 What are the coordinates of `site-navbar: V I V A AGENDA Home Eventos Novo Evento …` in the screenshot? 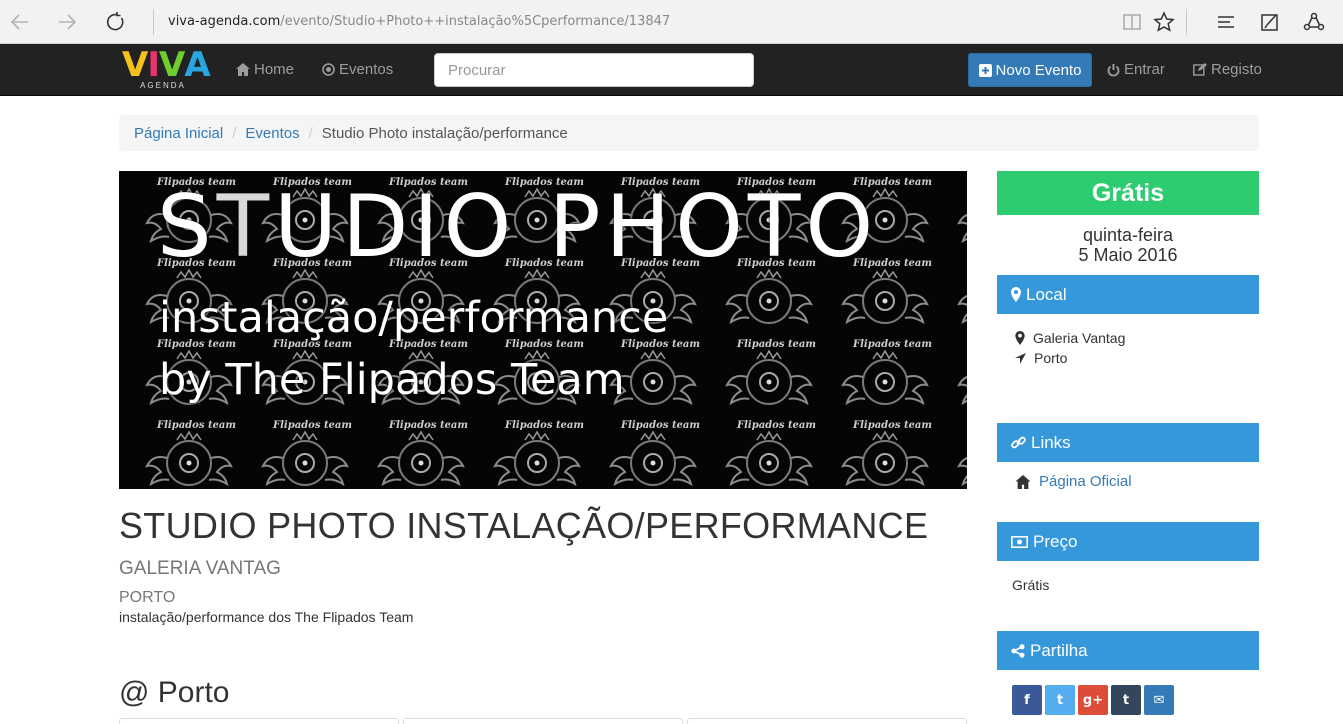 It's located at (671, 70).